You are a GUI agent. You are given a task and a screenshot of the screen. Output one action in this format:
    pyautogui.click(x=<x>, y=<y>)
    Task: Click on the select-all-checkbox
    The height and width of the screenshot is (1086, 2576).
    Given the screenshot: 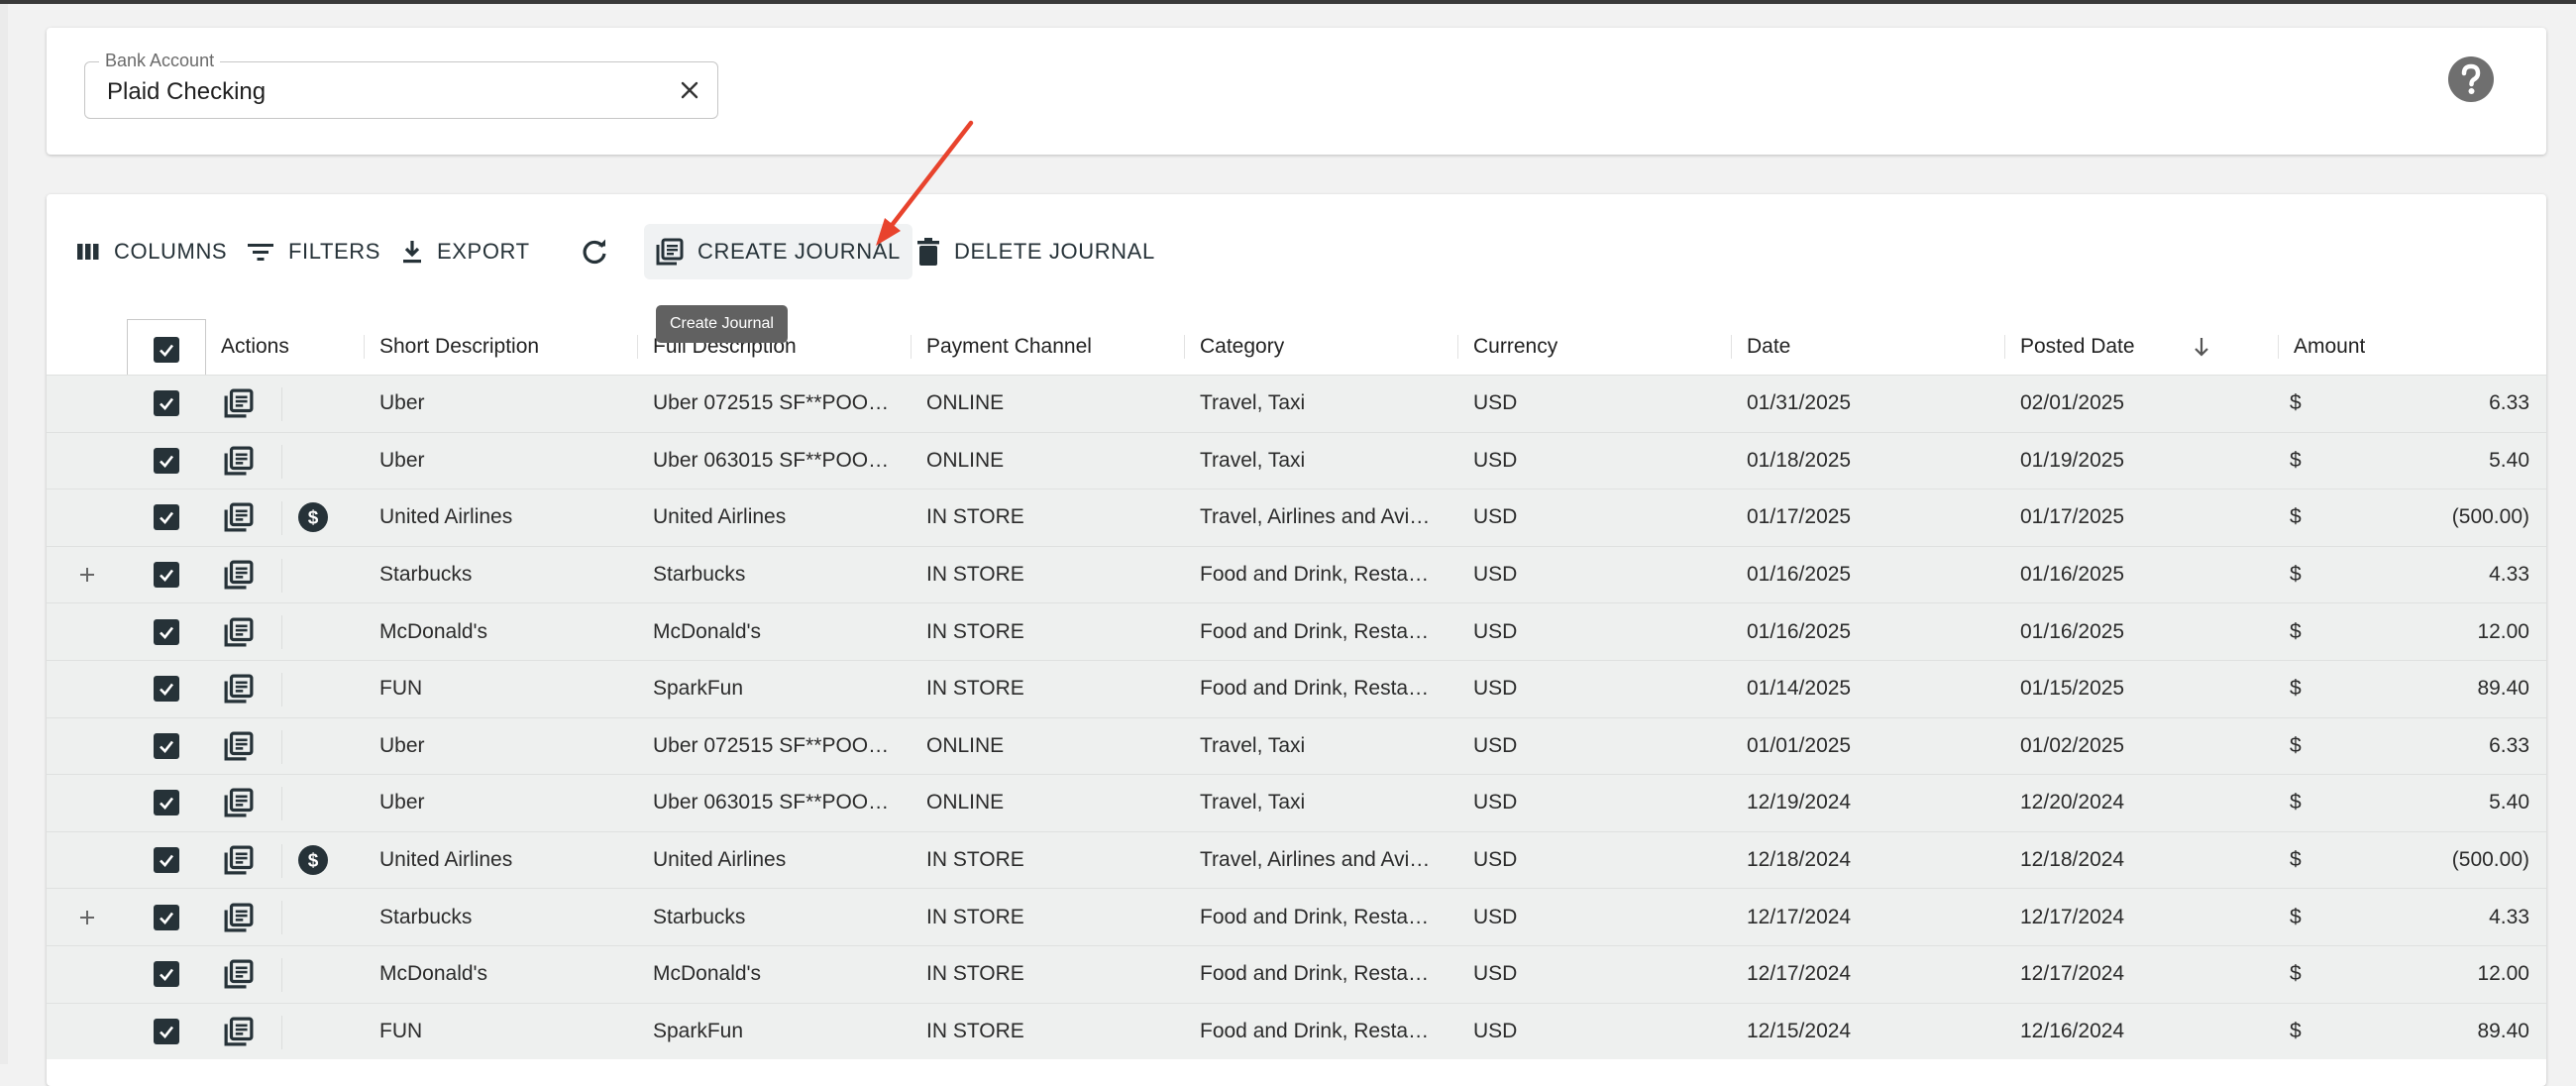 What is the action you would take?
    pyautogui.click(x=166, y=350)
    